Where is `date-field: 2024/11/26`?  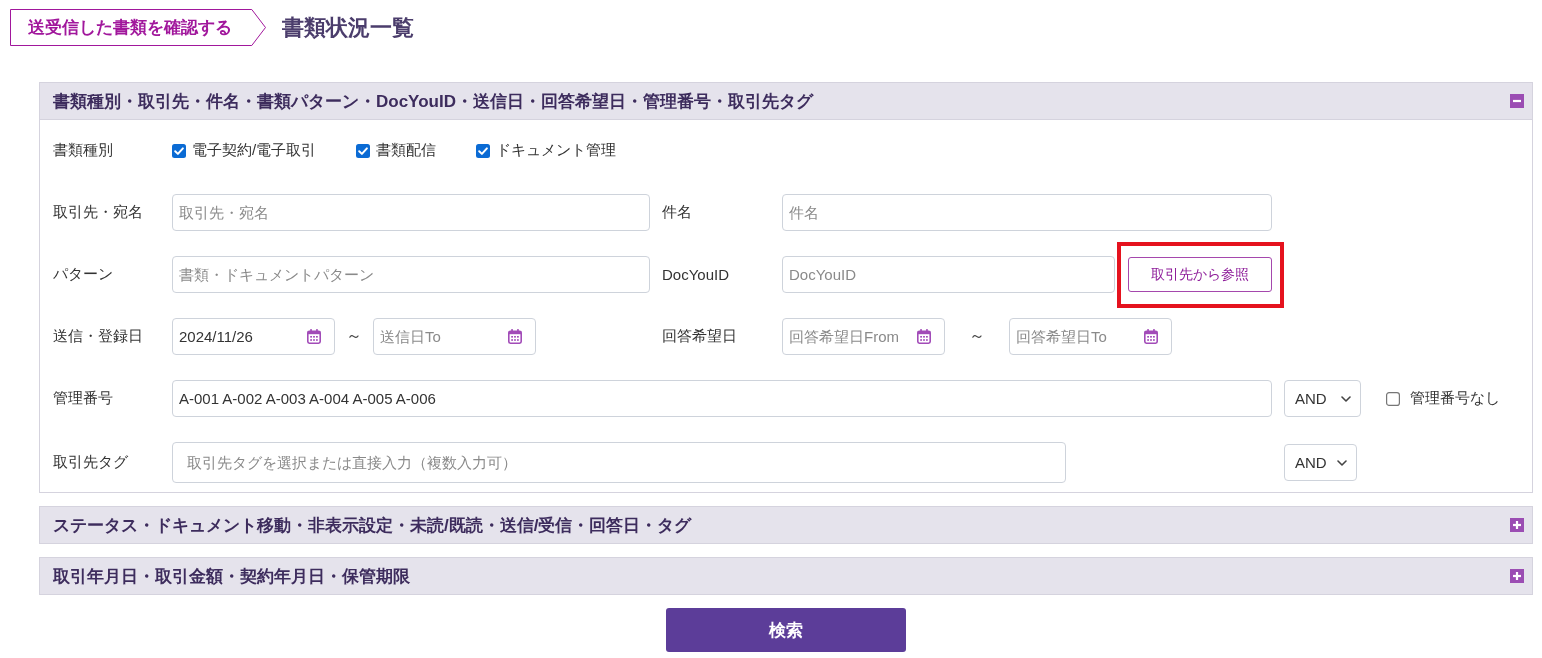 date-field: 2024/11/26 is located at coordinates (253, 336).